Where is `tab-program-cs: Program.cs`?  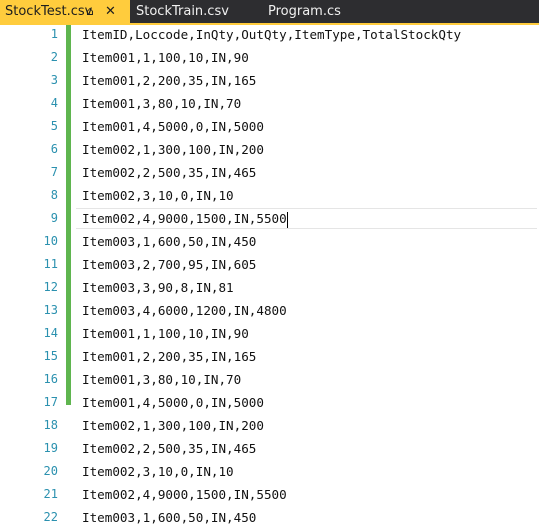
tab-program-cs: Program.cs is located at coordinates (302, 11).